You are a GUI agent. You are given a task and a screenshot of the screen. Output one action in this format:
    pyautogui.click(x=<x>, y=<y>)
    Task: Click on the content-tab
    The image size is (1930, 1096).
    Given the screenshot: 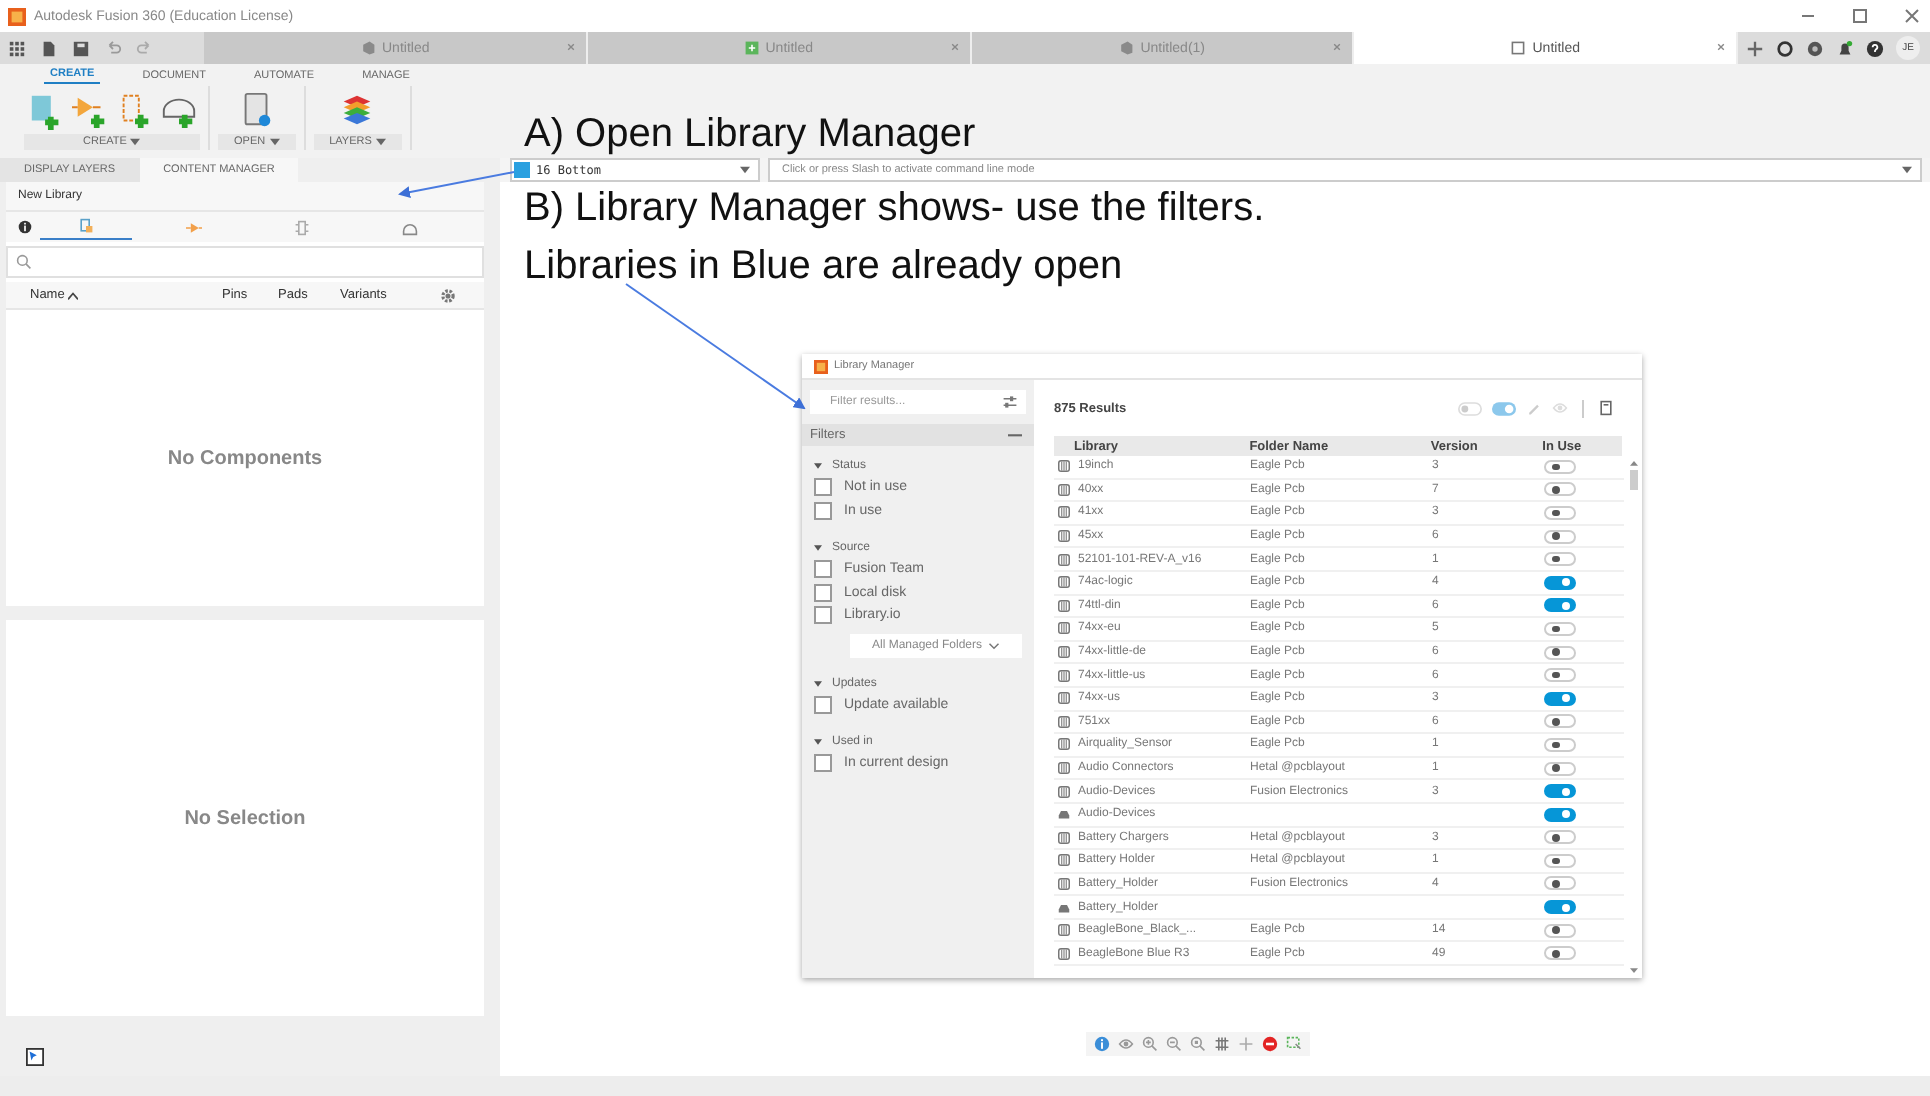 What is the action you would take?
    pyautogui.click(x=86, y=227)
    